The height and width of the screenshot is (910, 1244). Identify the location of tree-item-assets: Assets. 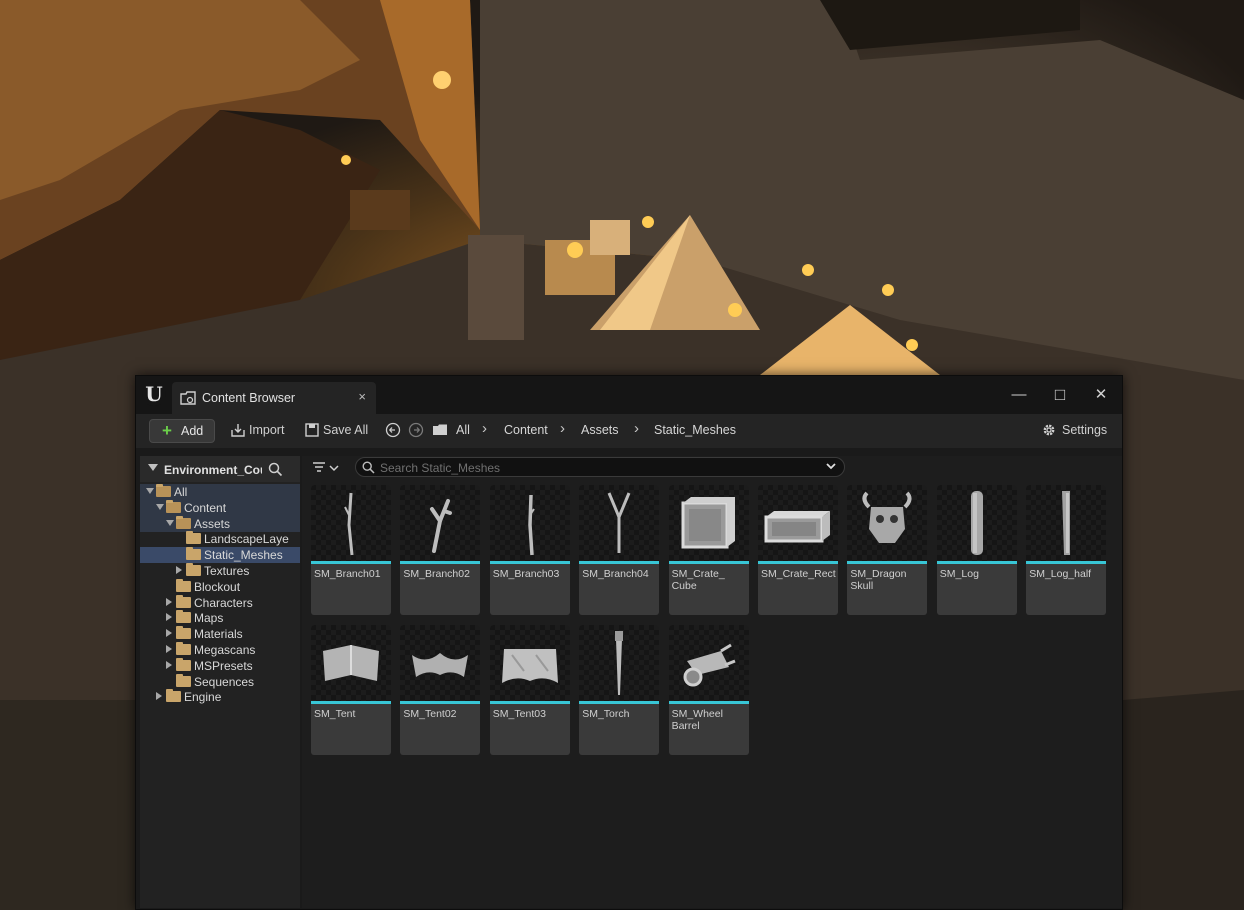
(220, 523).